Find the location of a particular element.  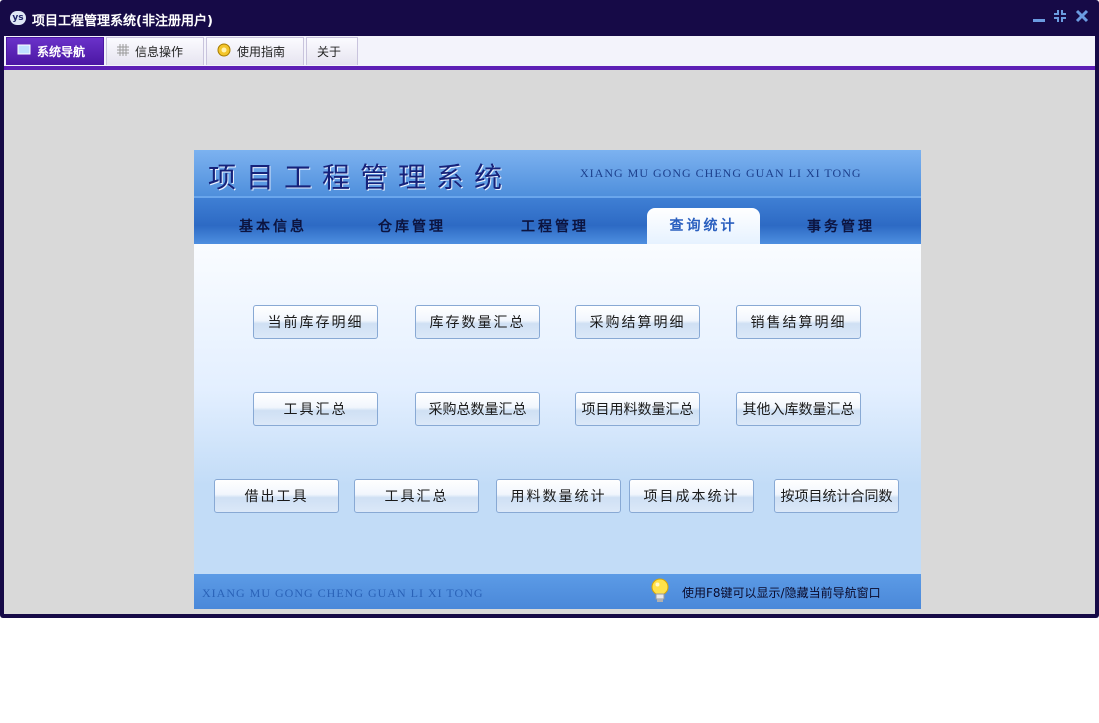

stock-quantity-summary-button: 库存数量汇总 is located at coordinates (477, 322).